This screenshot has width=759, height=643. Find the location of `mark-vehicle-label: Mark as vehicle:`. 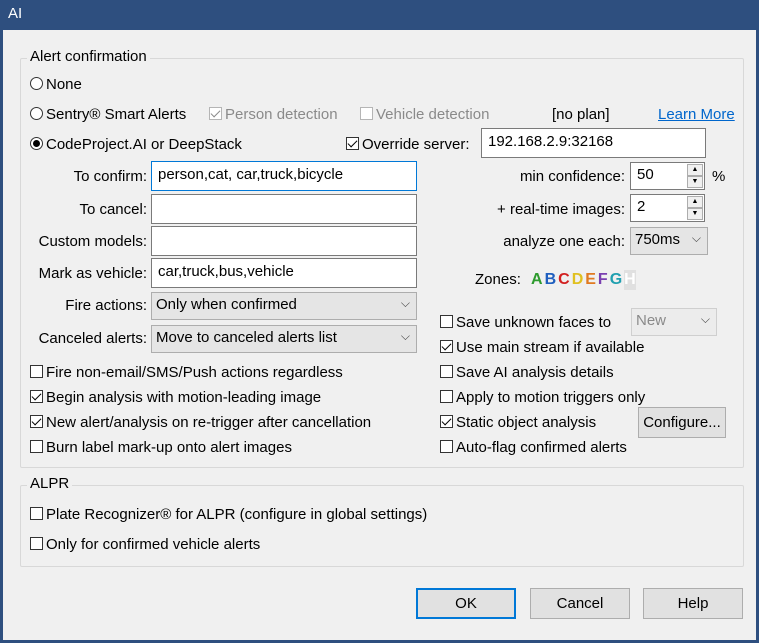

mark-vehicle-label: Mark as vehicle: is located at coordinates (92, 273).